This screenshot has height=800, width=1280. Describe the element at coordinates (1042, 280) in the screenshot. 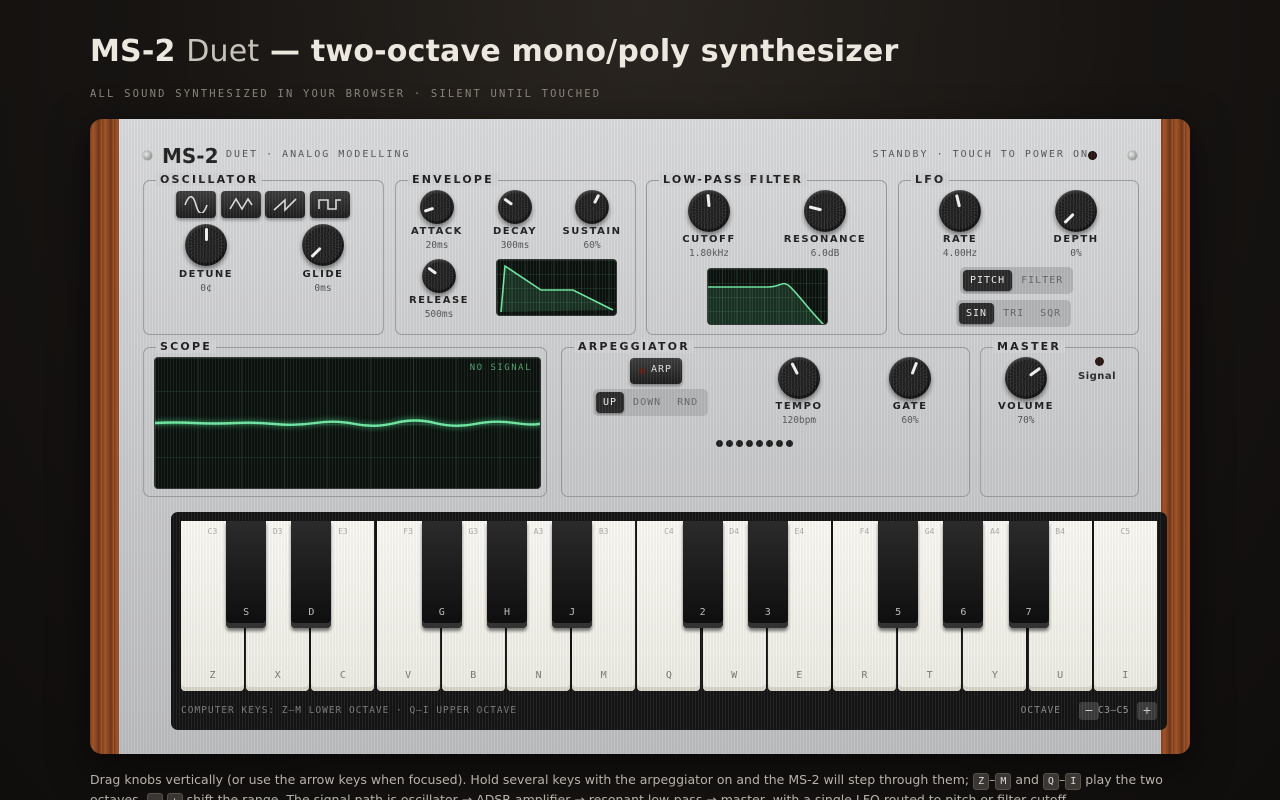

I see `lfo-target-filter: FILTER` at that location.